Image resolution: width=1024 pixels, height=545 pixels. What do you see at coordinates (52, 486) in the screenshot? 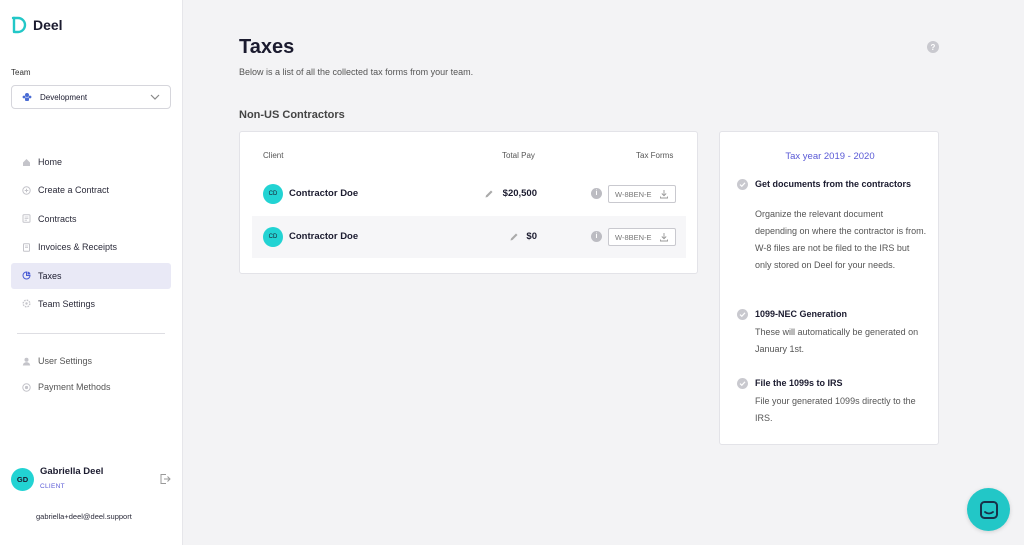
I see `profile-role: CLIENT` at bounding box center [52, 486].